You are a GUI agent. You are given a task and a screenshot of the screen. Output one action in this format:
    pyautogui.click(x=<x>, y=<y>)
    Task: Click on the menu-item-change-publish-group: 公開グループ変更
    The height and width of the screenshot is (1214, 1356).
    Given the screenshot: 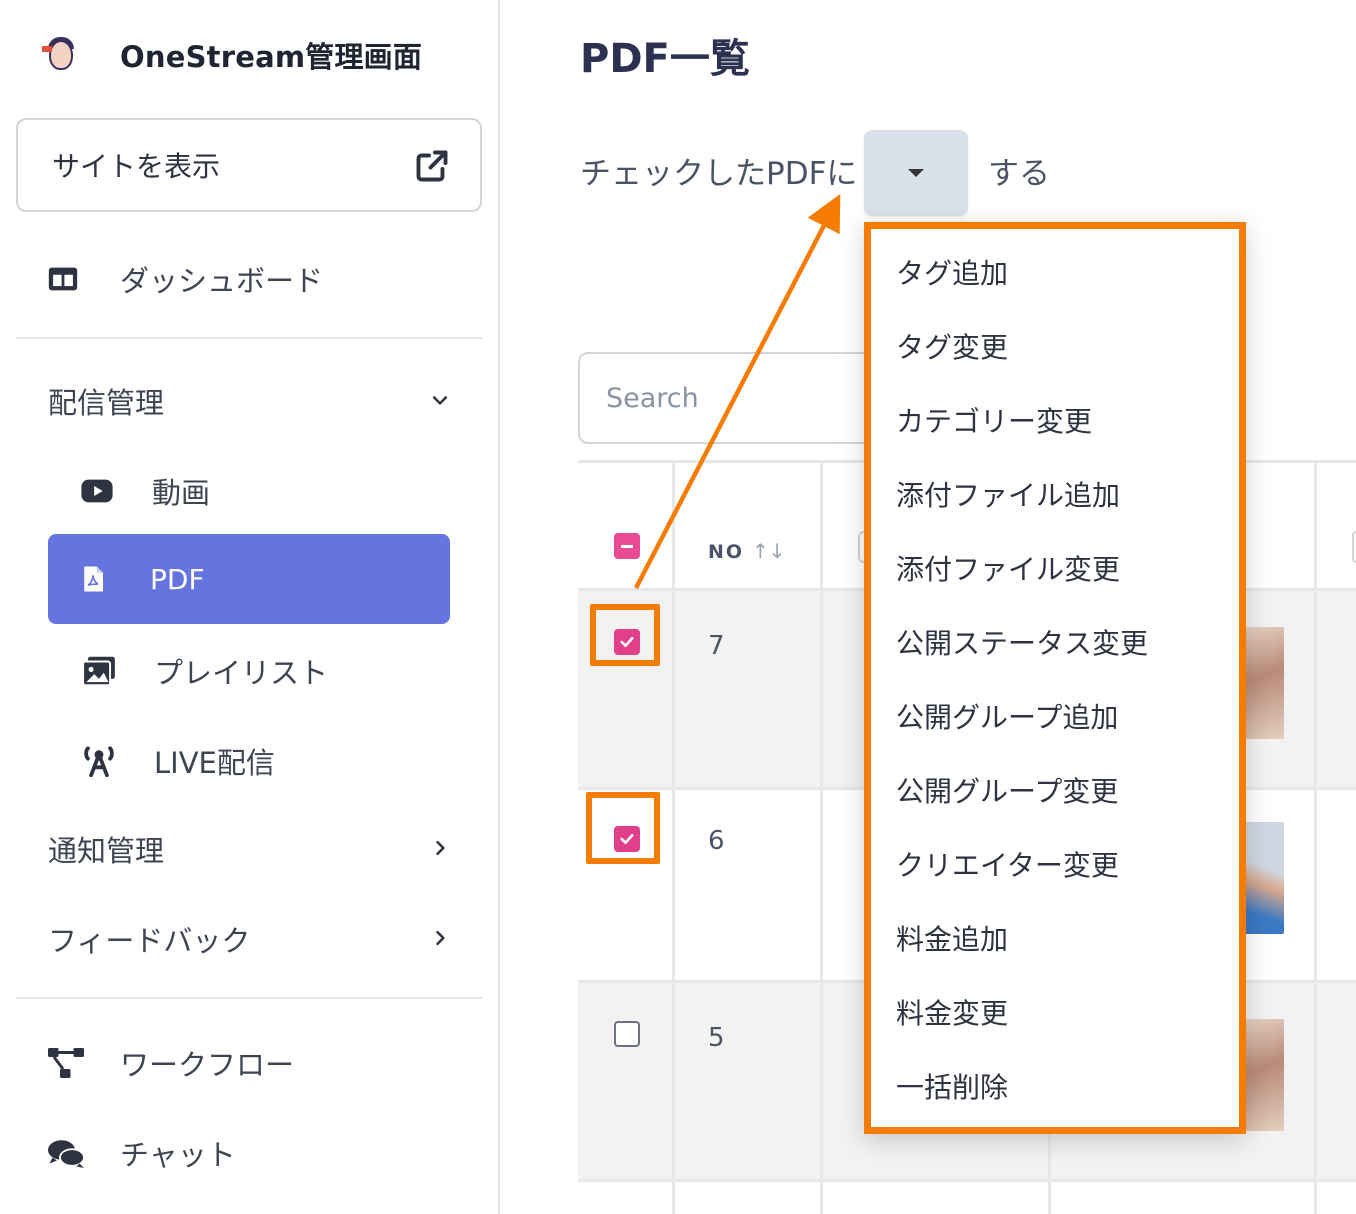 What is the action you would take?
    pyautogui.click(x=1007, y=790)
    